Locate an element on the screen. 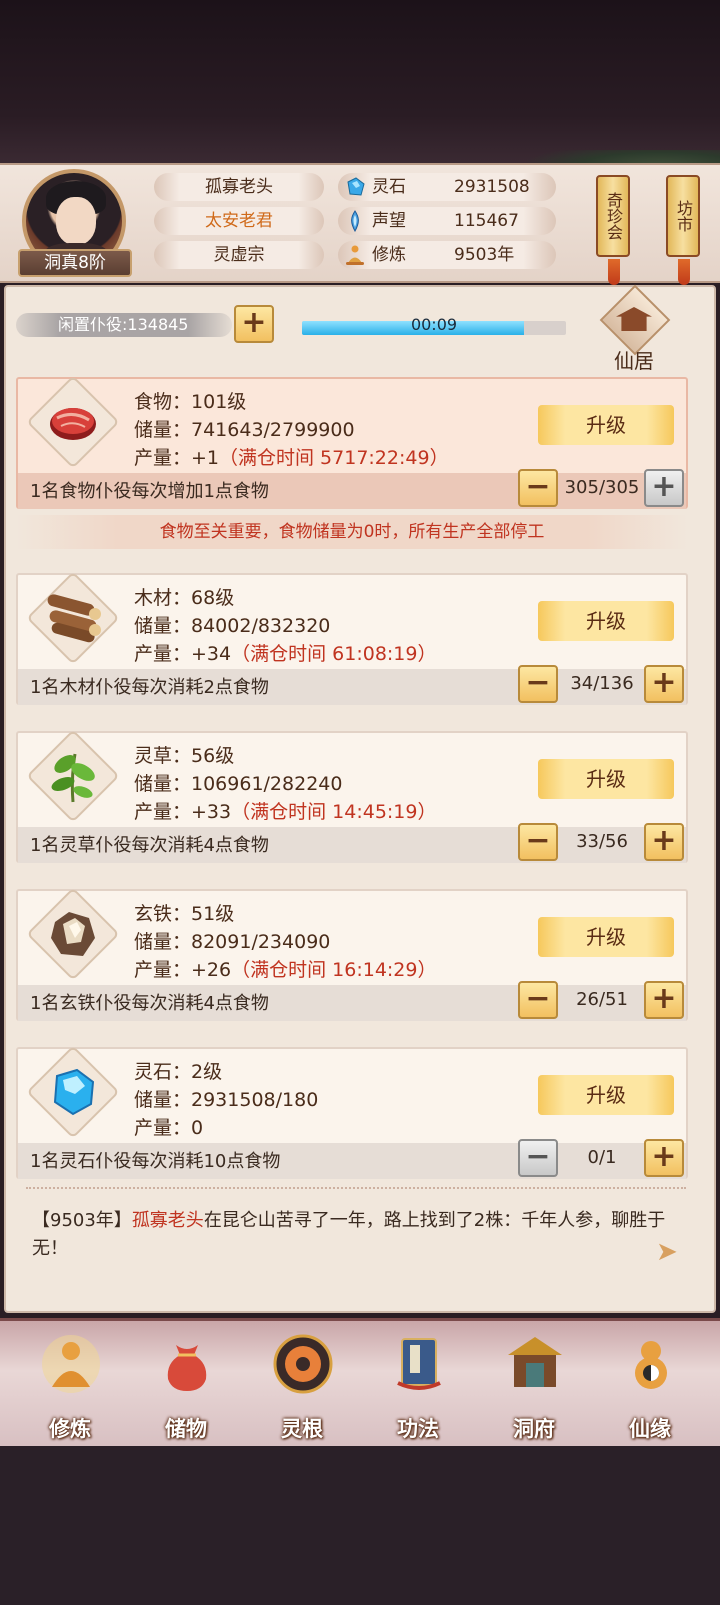  player-rank: 洞真8阶 is located at coordinates (75, 263).